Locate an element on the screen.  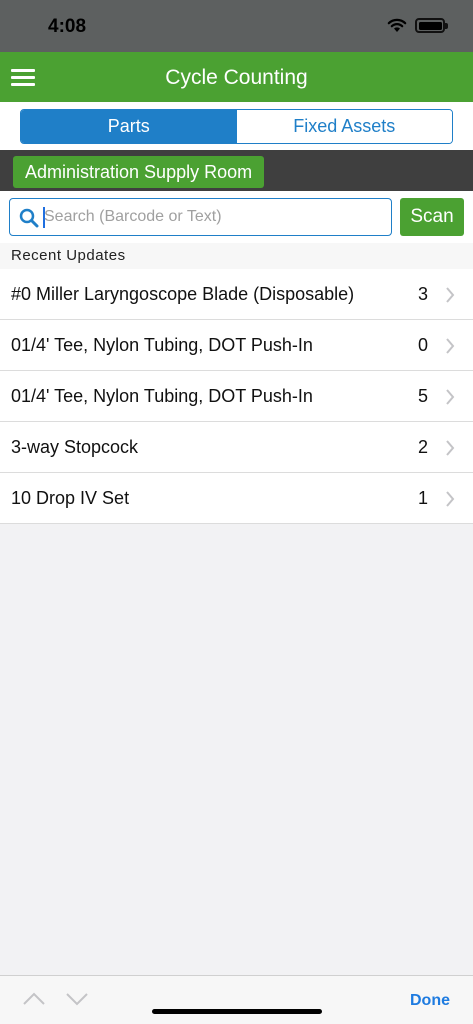
done-button: Done is located at coordinates (430, 1001).